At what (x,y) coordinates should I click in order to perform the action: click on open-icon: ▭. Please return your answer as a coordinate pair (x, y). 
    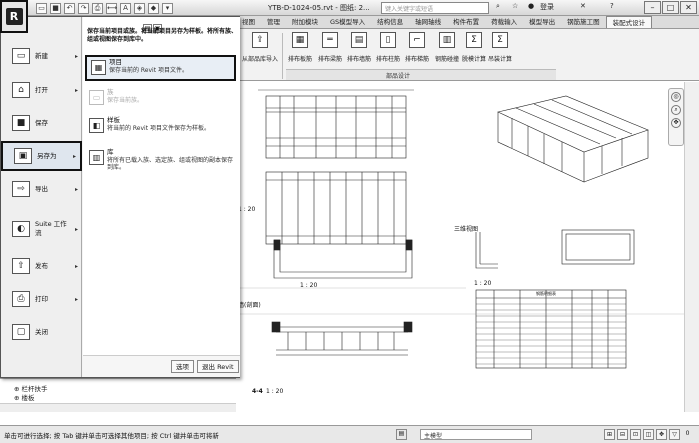
    Looking at the image, I should click on (41, 8).